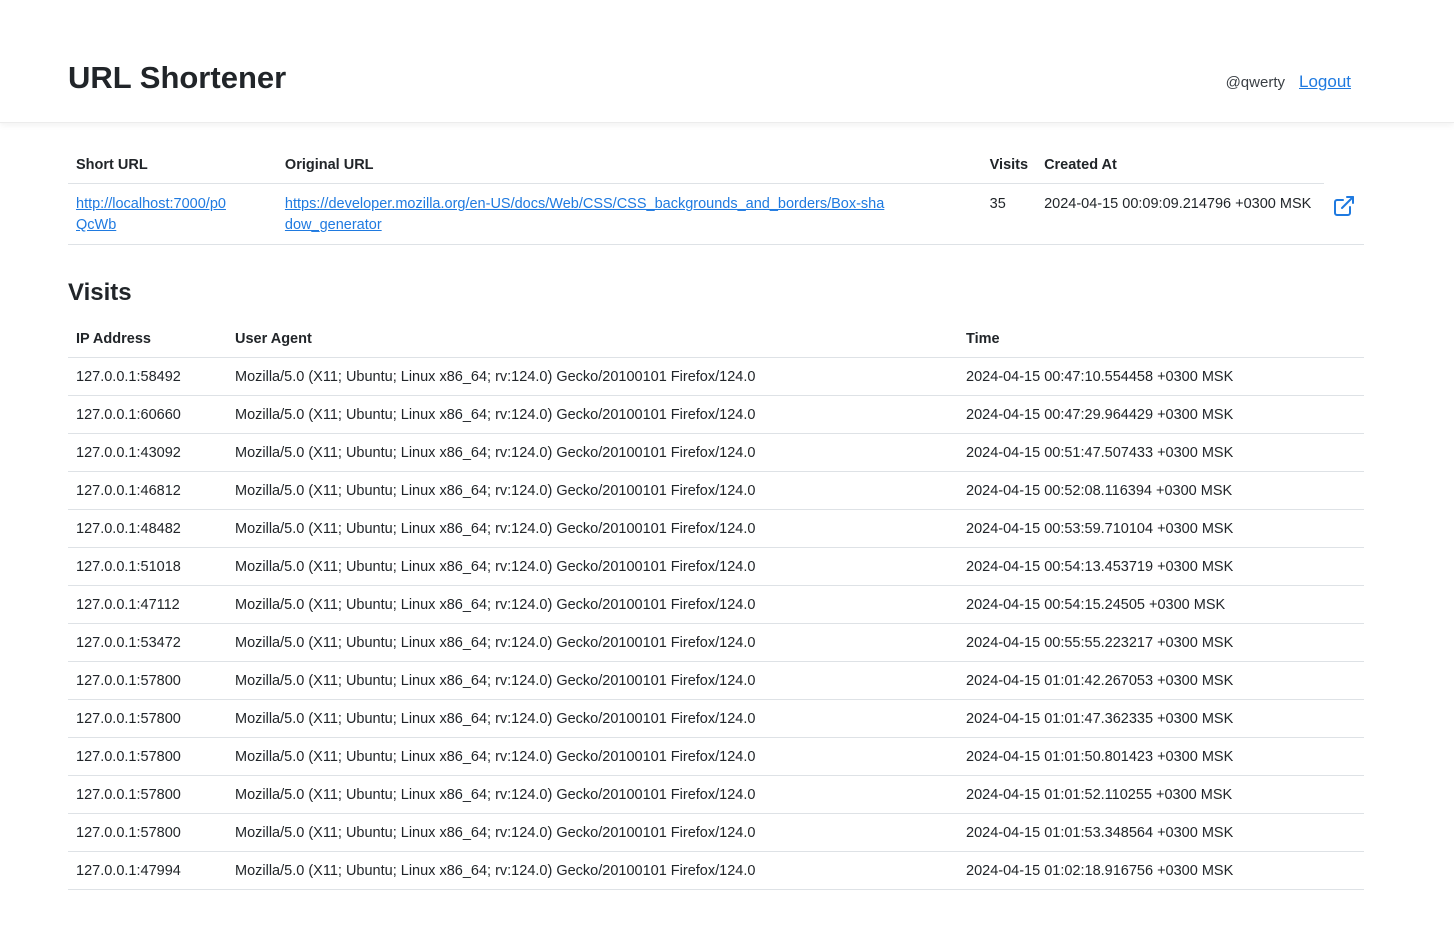 The width and height of the screenshot is (1454, 946). I want to click on column-header-original-url: Original URL, so click(629, 164).